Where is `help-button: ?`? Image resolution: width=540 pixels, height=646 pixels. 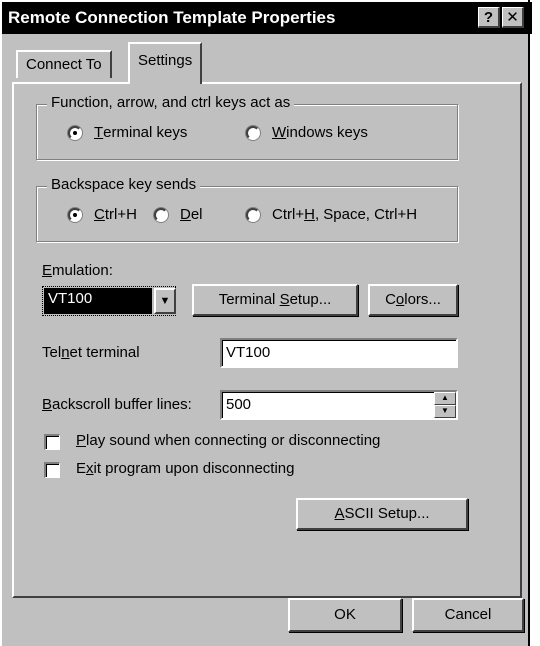
help-button: ? is located at coordinates (489, 17).